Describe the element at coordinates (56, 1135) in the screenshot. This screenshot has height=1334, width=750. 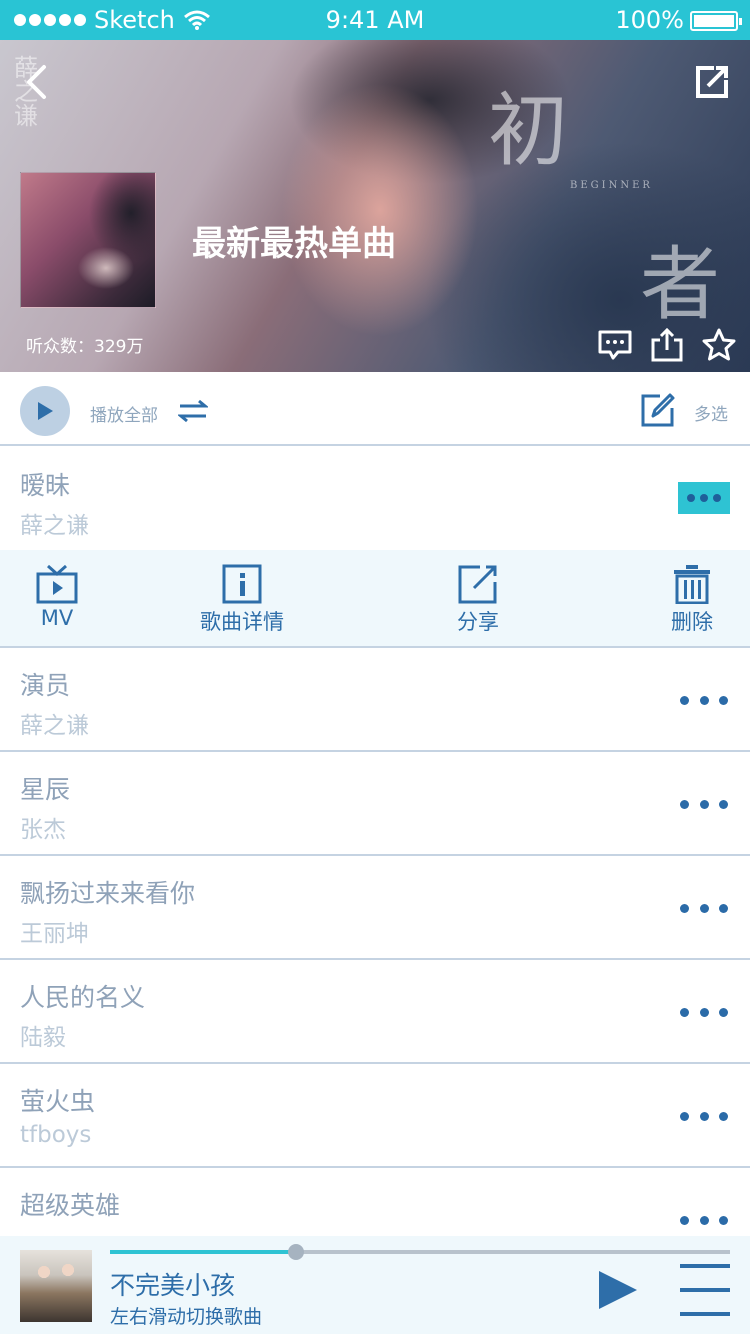
I see `song-artist: tfboys` at that location.